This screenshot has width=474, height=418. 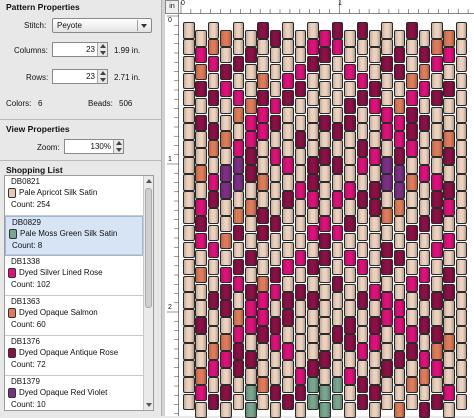 What do you see at coordinates (74, 276) in the screenshot?
I see `shopping-list-item: DB1338 Dyed Silver Lined Rose Count: 102` at bounding box center [74, 276].